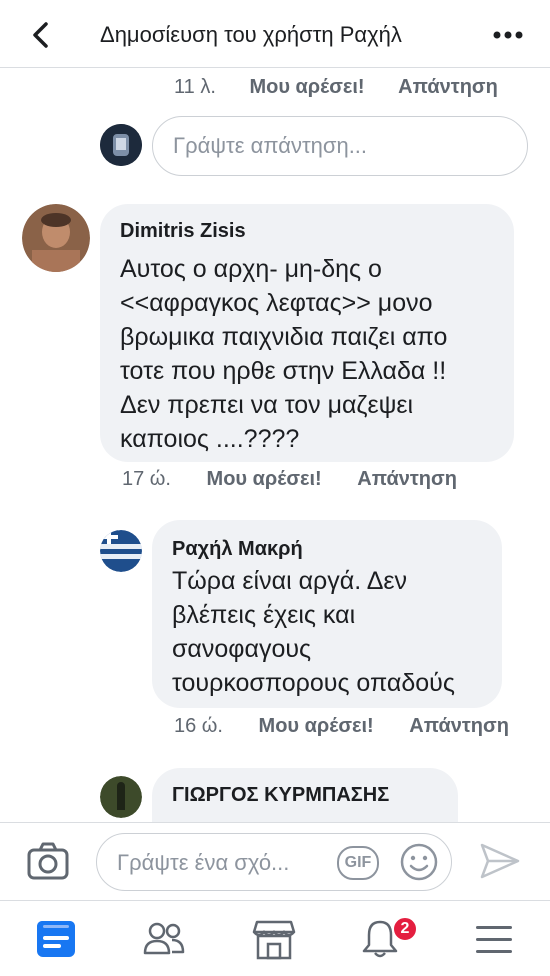 The height and width of the screenshot is (976, 550). I want to click on camera-icon, so click(48, 861).